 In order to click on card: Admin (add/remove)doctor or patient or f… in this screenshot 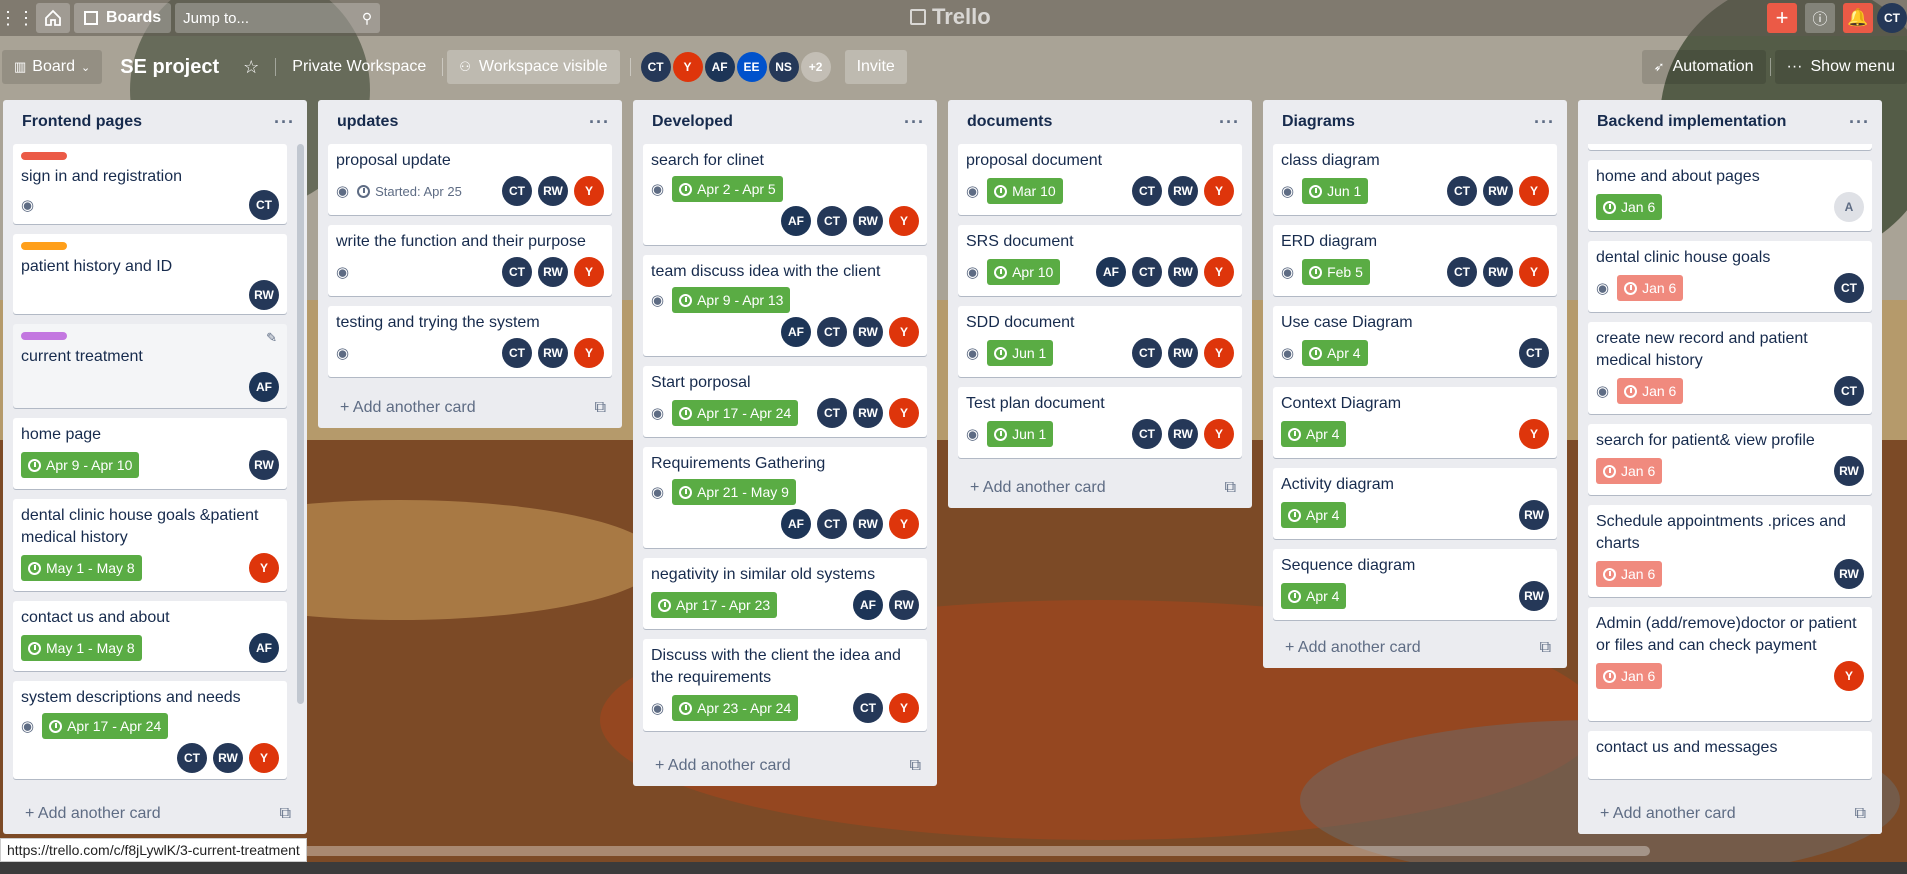, I will do `click(1730, 664)`.